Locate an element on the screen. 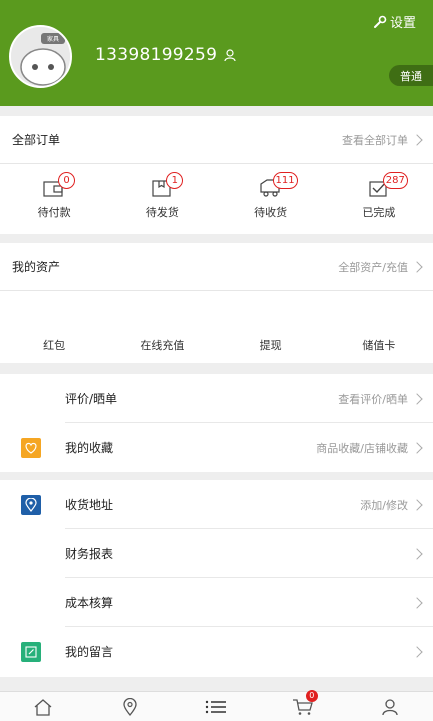 This screenshot has height=721, width=433. order-status-pending-receipt: 111 待收货 is located at coordinates (271, 199).